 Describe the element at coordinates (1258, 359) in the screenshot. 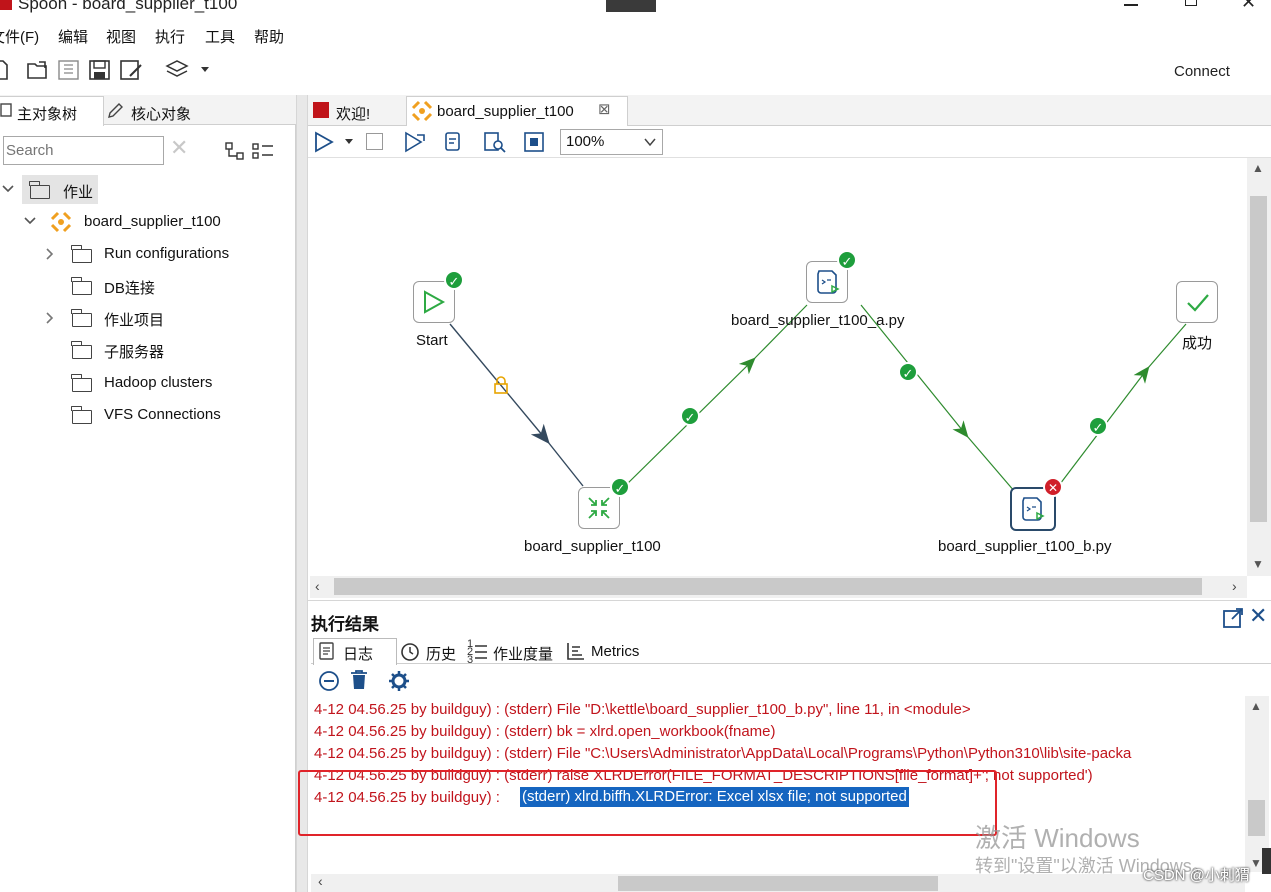

I see `canvas-vscroll-thumb` at that location.